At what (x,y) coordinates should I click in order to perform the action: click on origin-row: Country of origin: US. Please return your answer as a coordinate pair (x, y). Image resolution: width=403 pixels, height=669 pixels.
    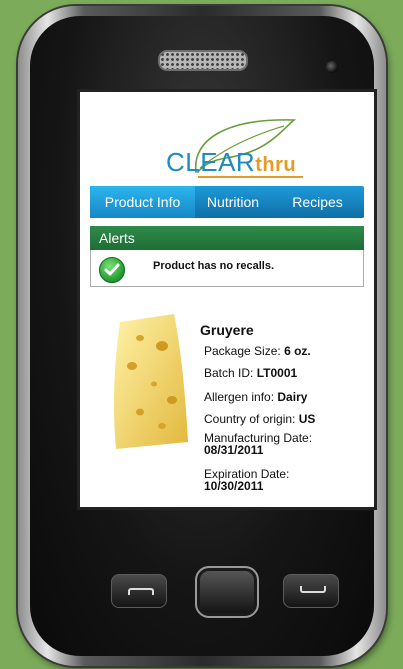
    Looking at the image, I should click on (259, 419).